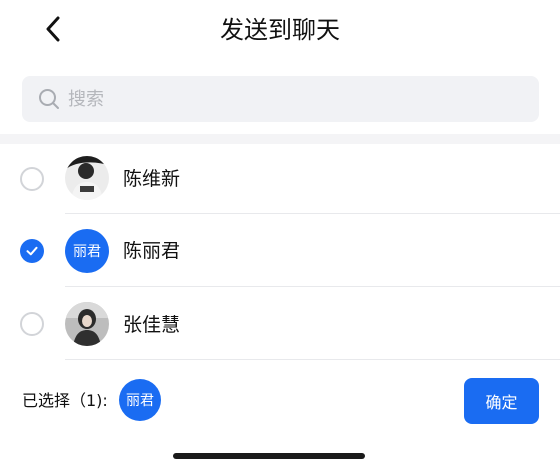 Image resolution: width=560 pixels, height=464 pixels. I want to click on header: 发送到聊天, so click(280, 31).